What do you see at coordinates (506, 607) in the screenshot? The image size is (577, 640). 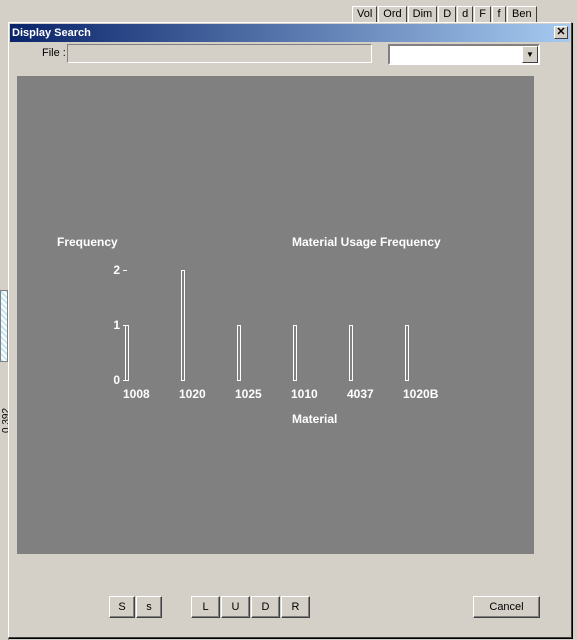 I see `cancel-button: Cancel` at bounding box center [506, 607].